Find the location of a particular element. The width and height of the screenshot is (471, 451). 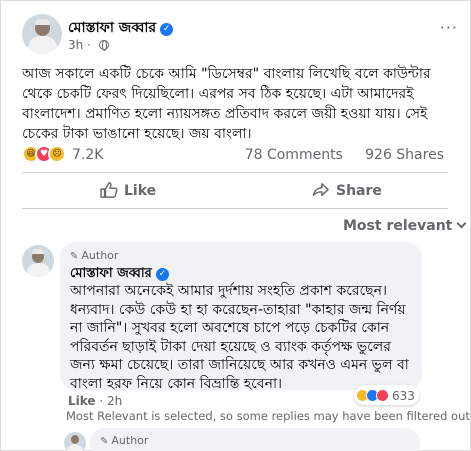

chevron-down-icon is located at coordinates (461, 223).